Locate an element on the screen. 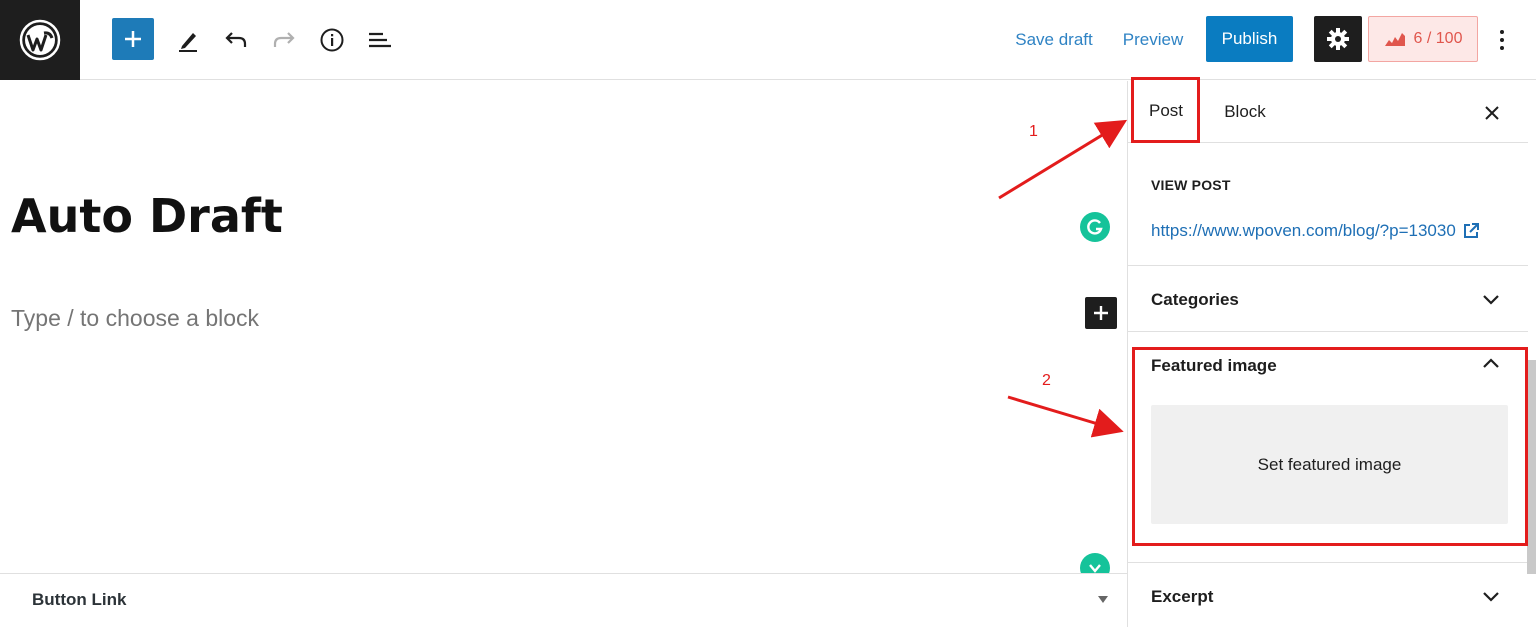  set-featured-image-button: Set featured image is located at coordinates (1329, 464).